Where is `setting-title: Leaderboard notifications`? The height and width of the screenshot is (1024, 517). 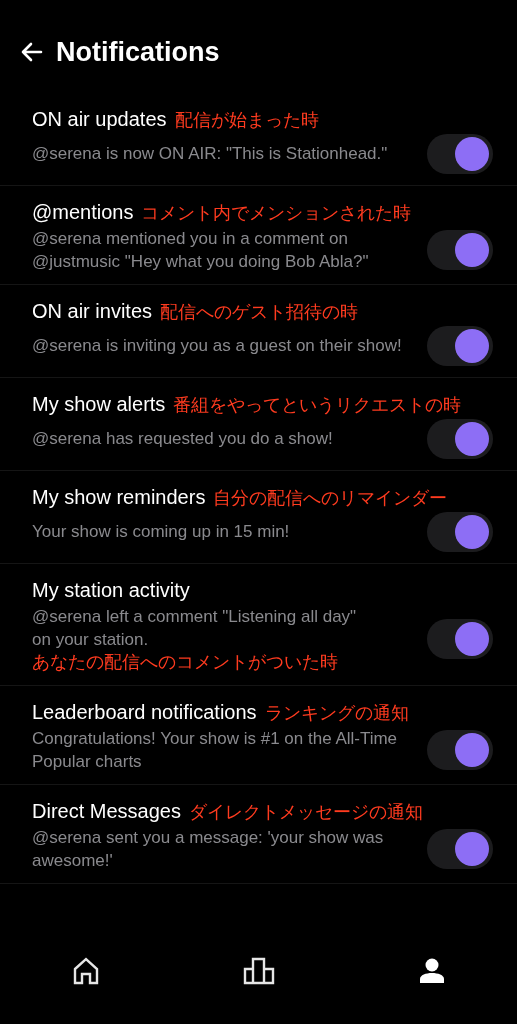
setting-title: Leaderboard notifications is located at coordinates (144, 712).